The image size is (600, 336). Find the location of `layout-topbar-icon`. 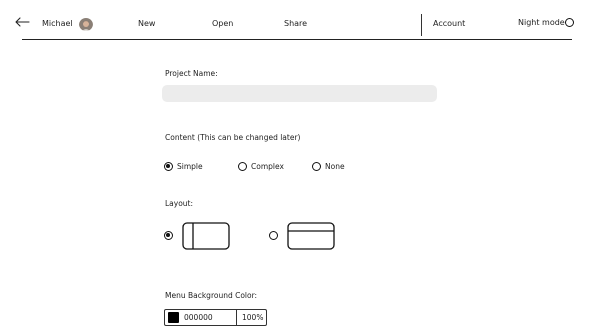

layout-topbar-icon is located at coordinates (311, 236).